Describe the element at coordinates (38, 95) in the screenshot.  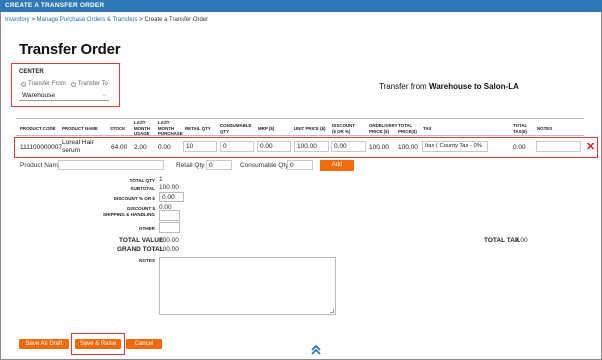
I see `center-select-value: Warehouse` at that location.